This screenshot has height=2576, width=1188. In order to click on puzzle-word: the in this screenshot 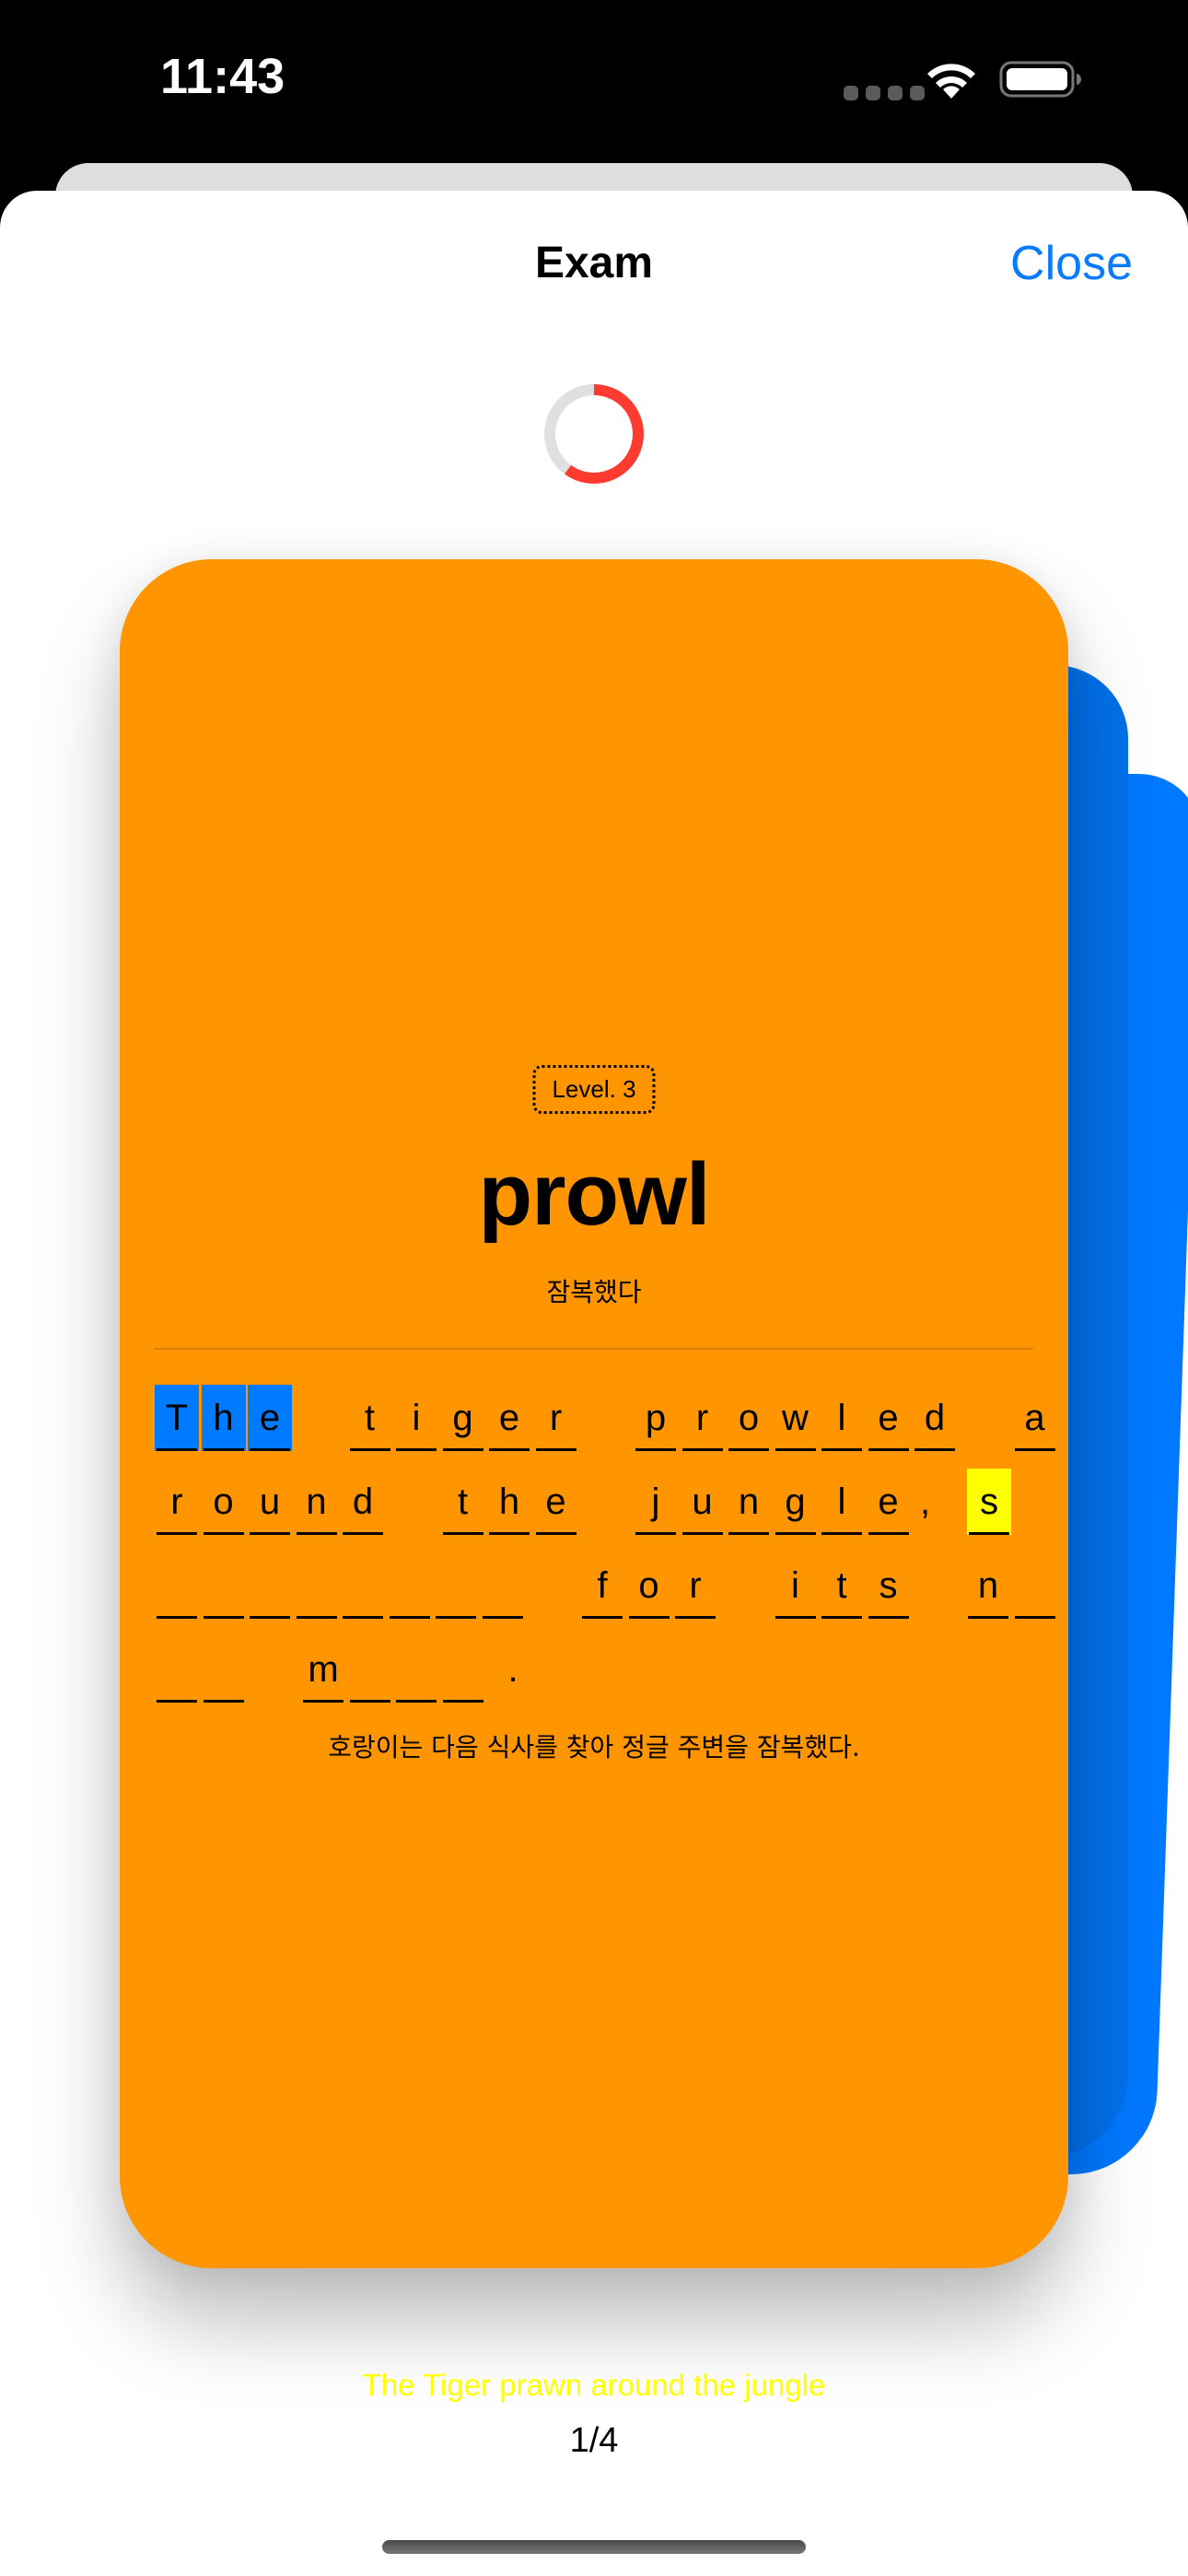, I will do `click(511, 1502)`.